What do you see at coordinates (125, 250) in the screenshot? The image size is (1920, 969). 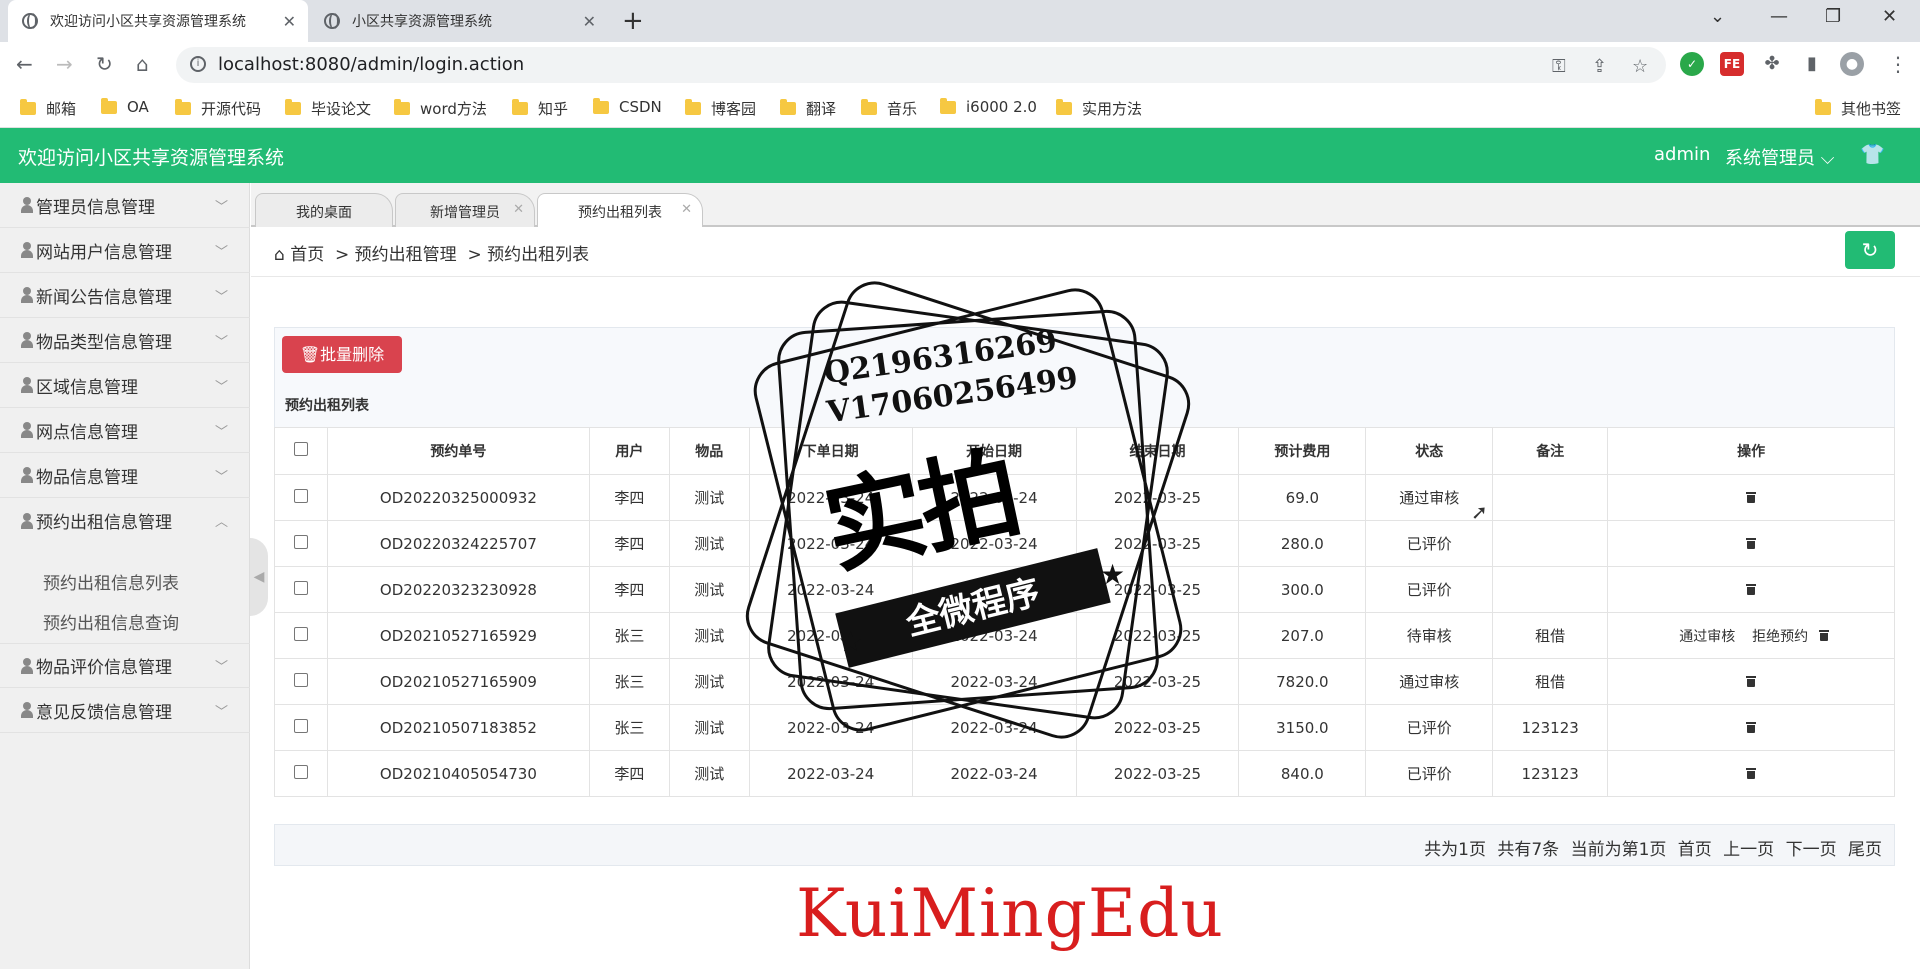 I see `sidebar-item-site-users: 网站用户信息管理 ﹀` at bounding box center [125, 250].